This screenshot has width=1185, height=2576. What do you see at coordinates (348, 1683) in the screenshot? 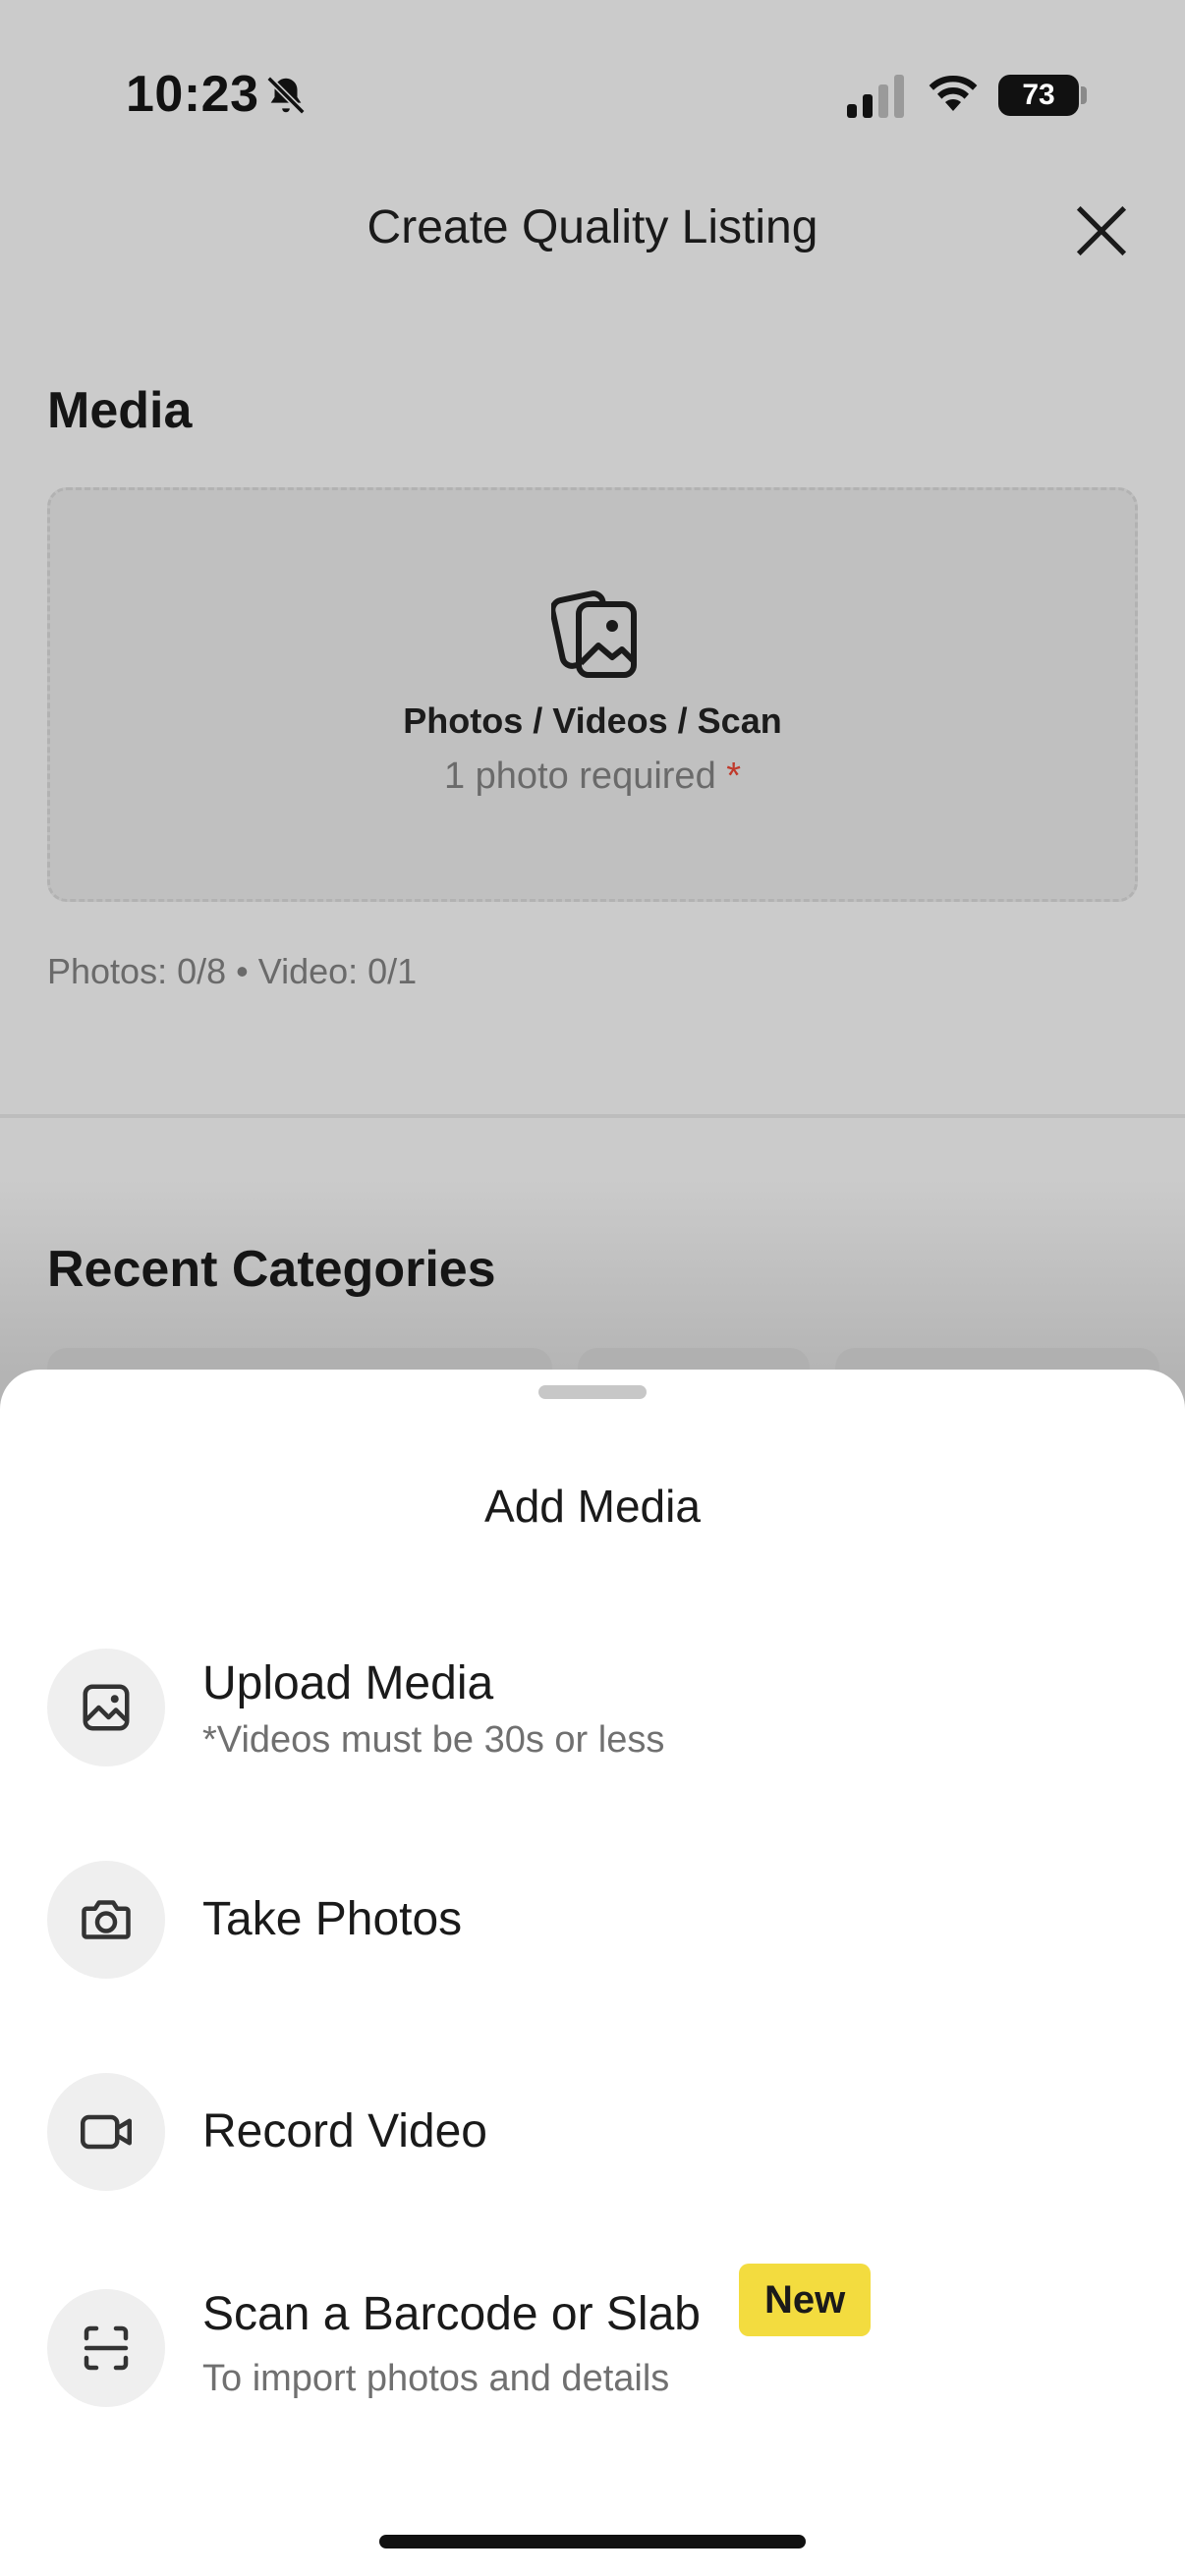
I see `option-label: Upload Media` at bounding box center [348, 1683].